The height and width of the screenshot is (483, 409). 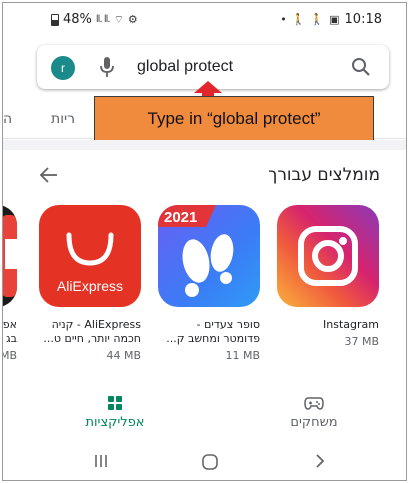 I want to click on home-icon, so click(x=210, y=462).